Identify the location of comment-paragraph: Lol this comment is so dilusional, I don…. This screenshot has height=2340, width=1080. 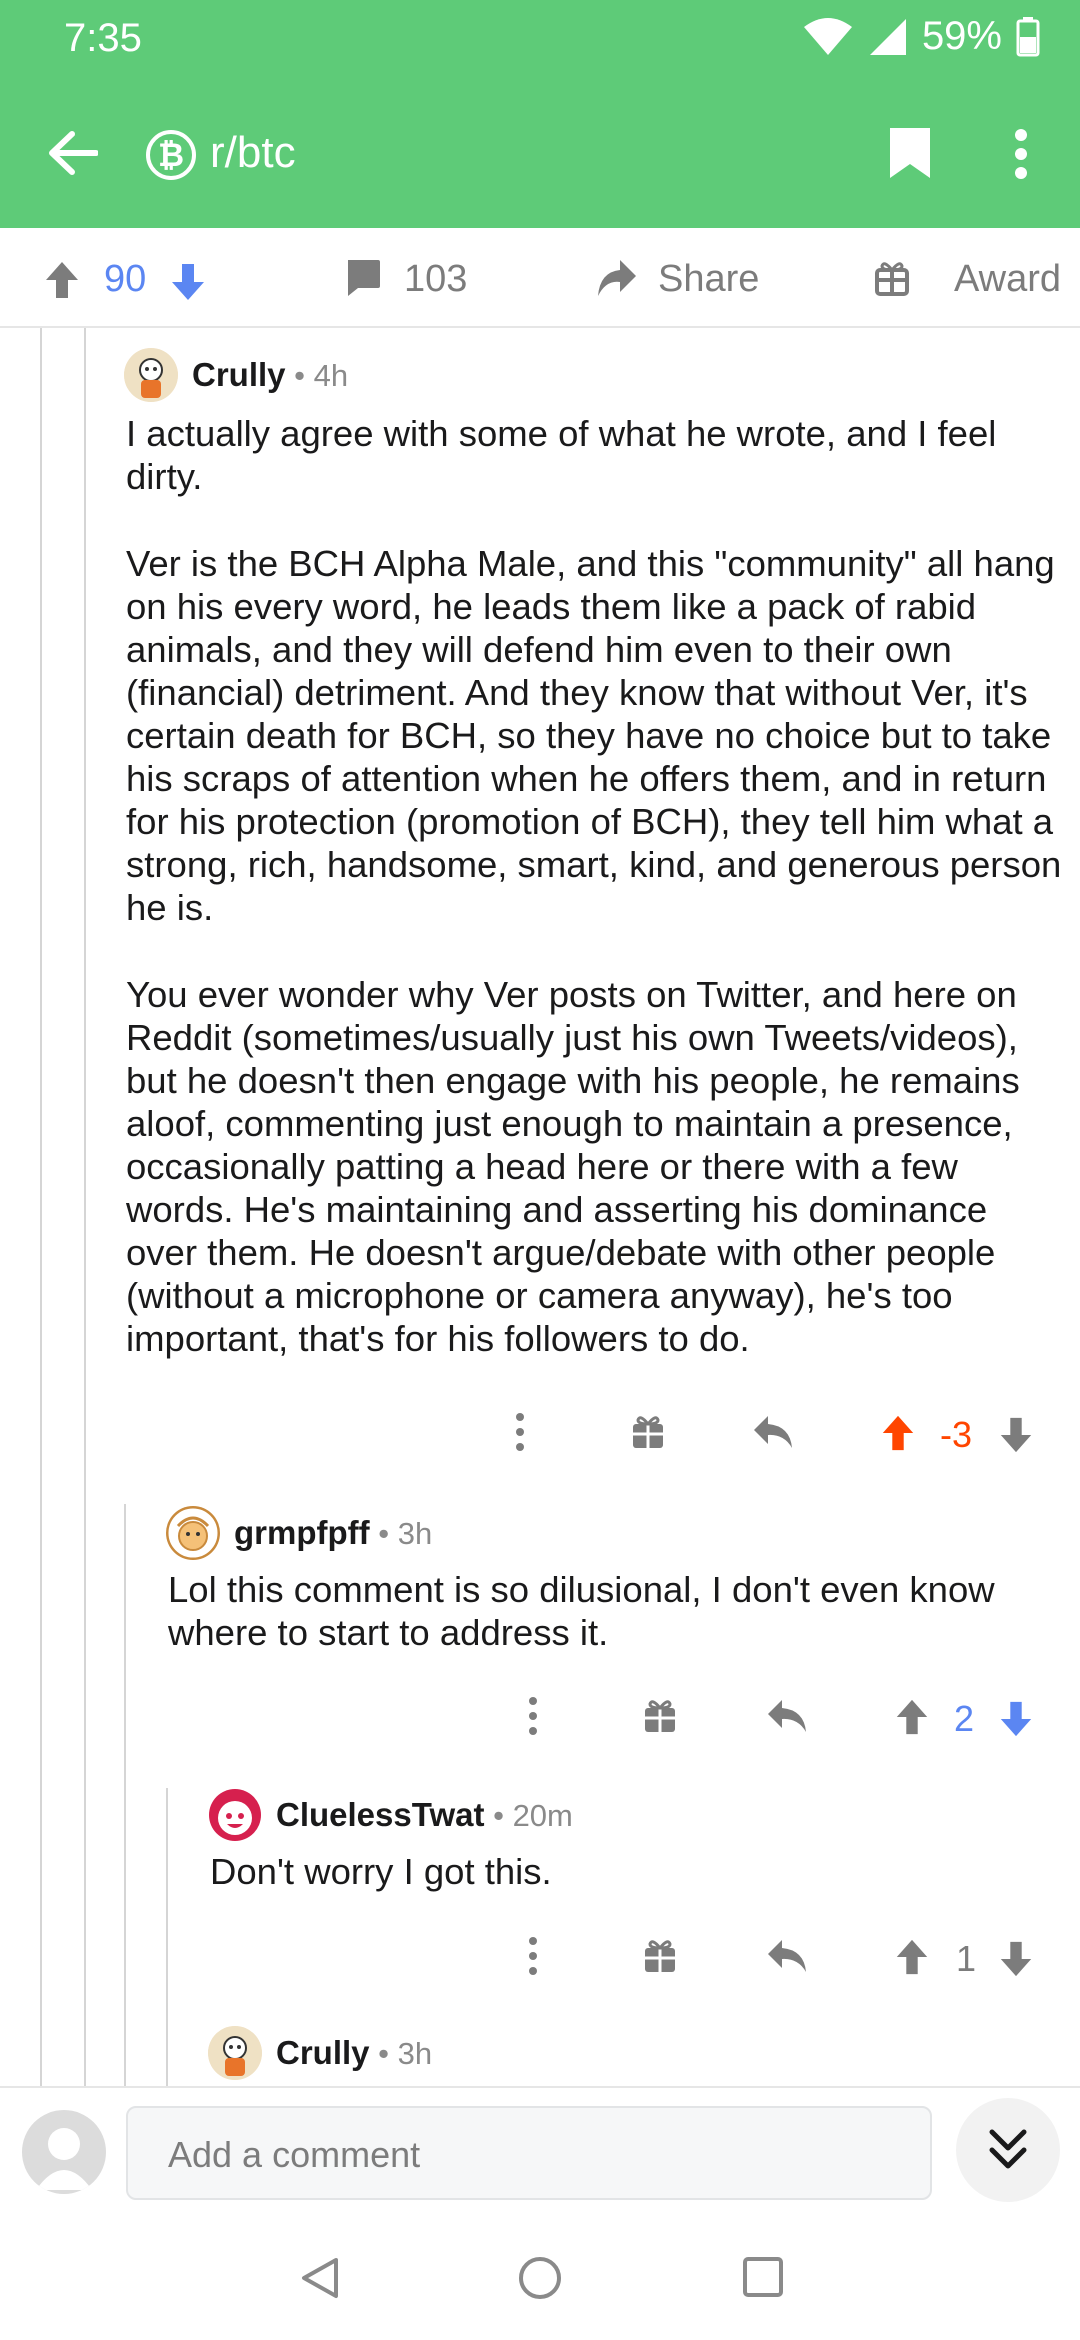
(581, 1611).